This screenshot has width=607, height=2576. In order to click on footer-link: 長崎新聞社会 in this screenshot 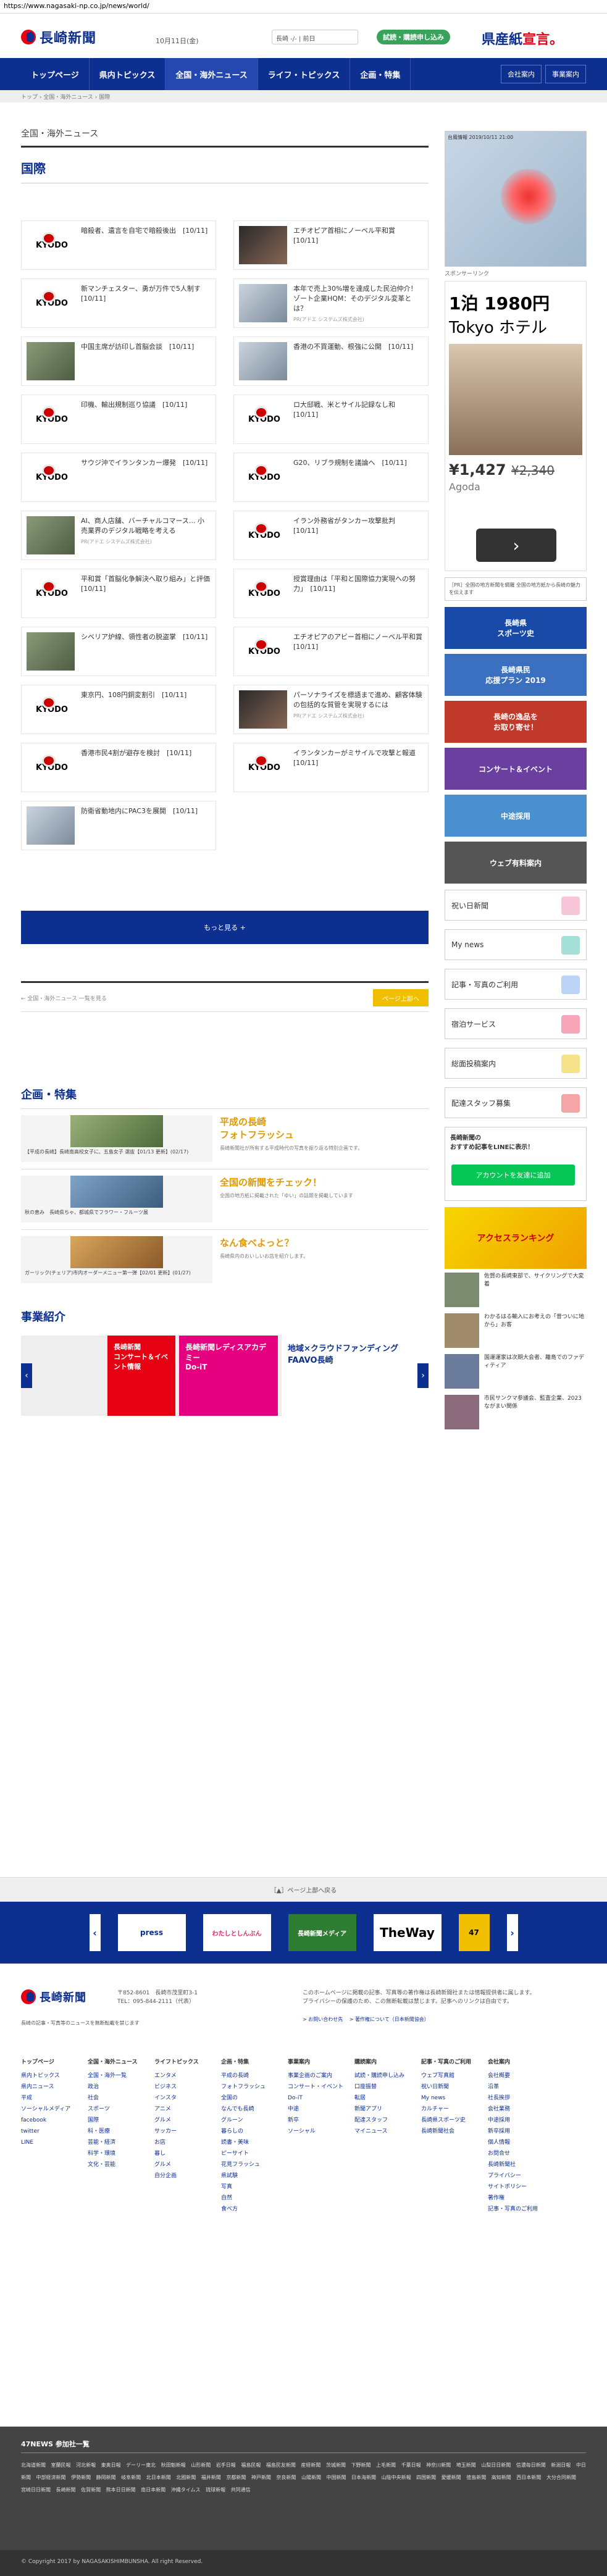, I will do `click(449, 2131)`.